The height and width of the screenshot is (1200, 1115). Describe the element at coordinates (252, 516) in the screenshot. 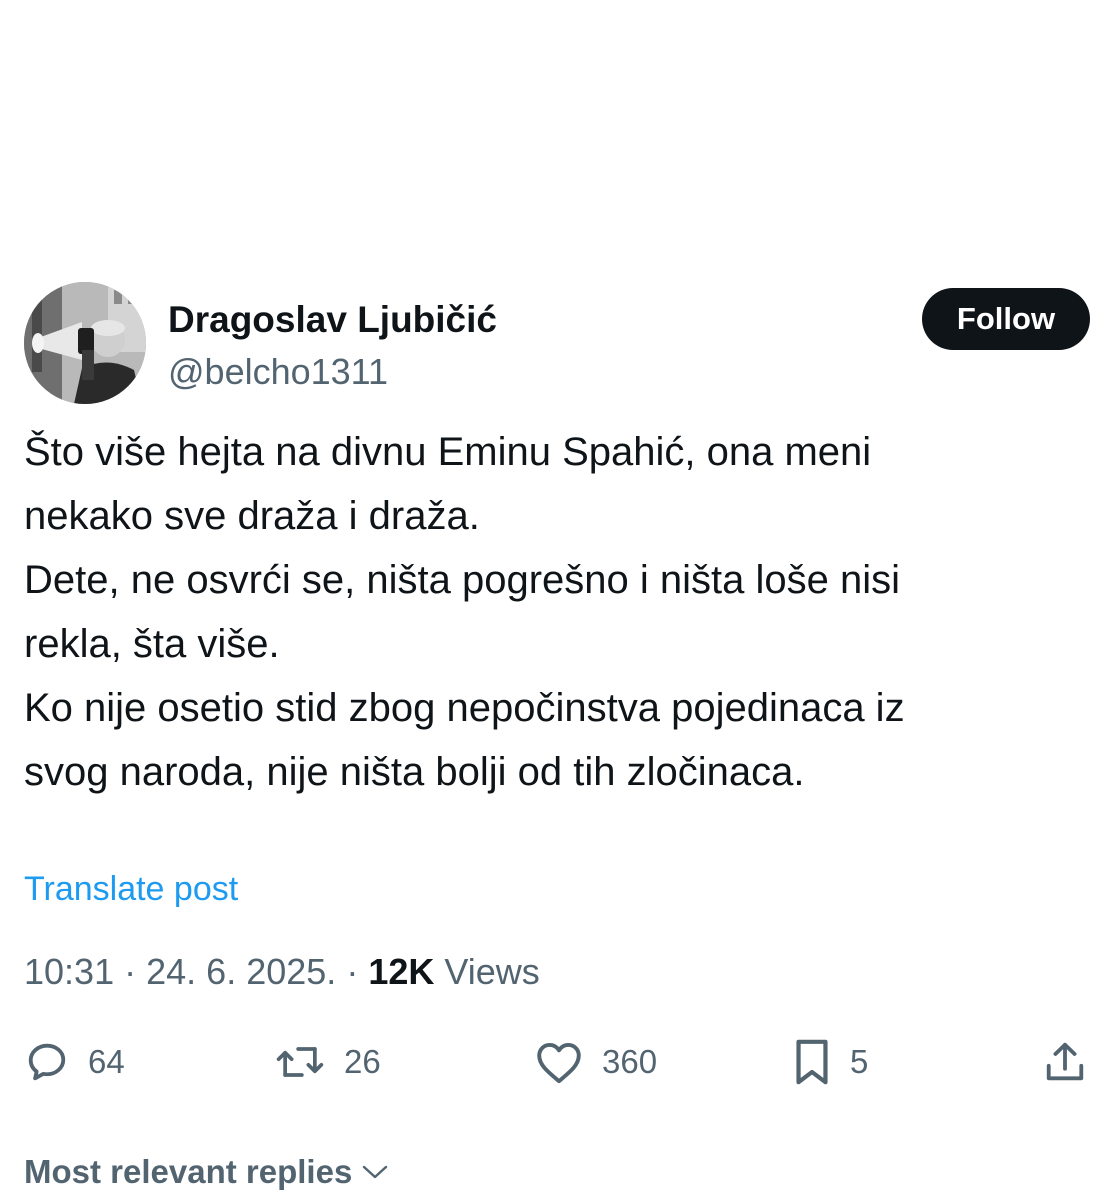

I see `post-text-line: nekako sve draža i draža.` at that location.